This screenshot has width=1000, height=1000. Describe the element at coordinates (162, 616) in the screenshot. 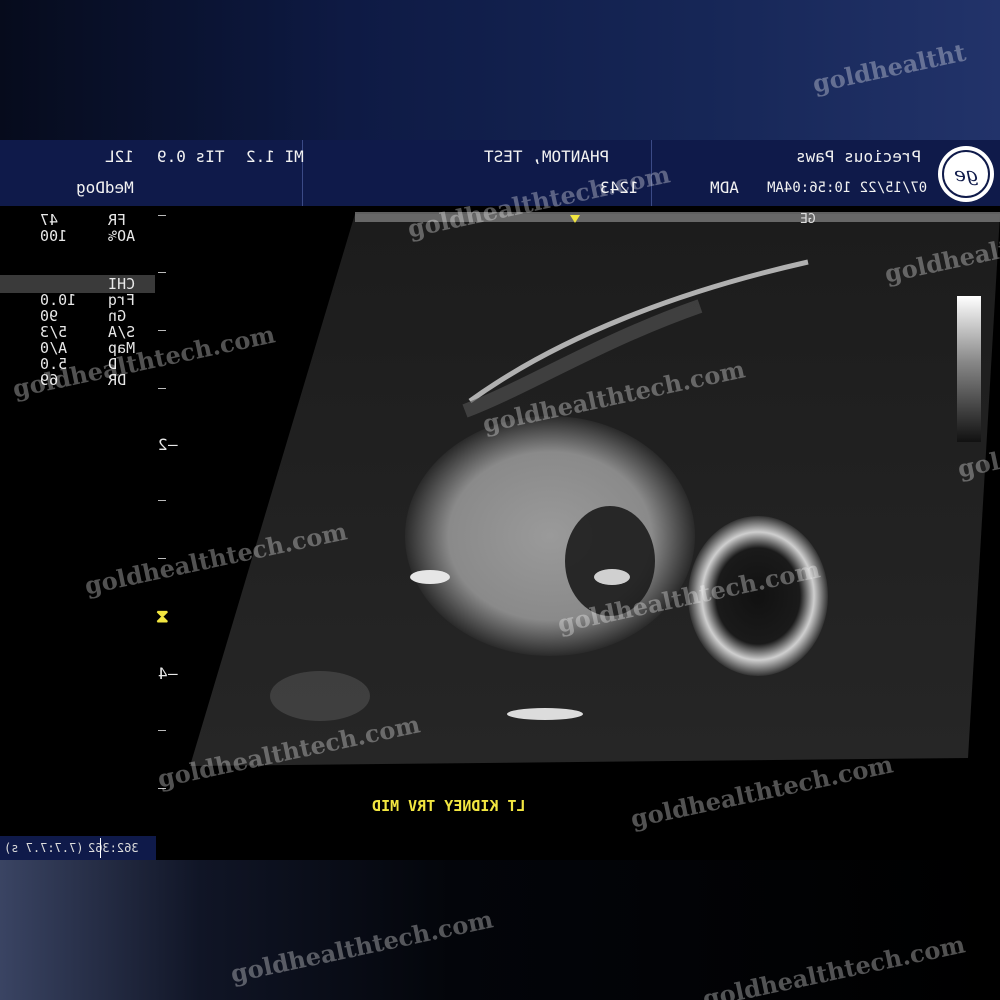

I see `focal-zone-marker: ⧗` at that location.